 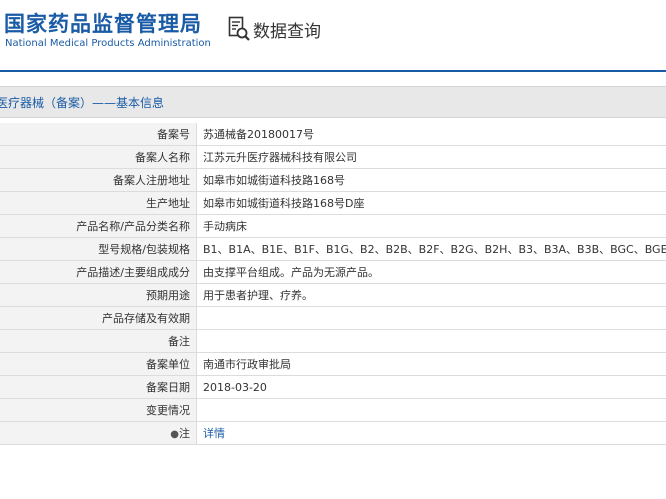 I want to click on row-label: 产品名称/产品分类名称, so click(x=98, y=226).